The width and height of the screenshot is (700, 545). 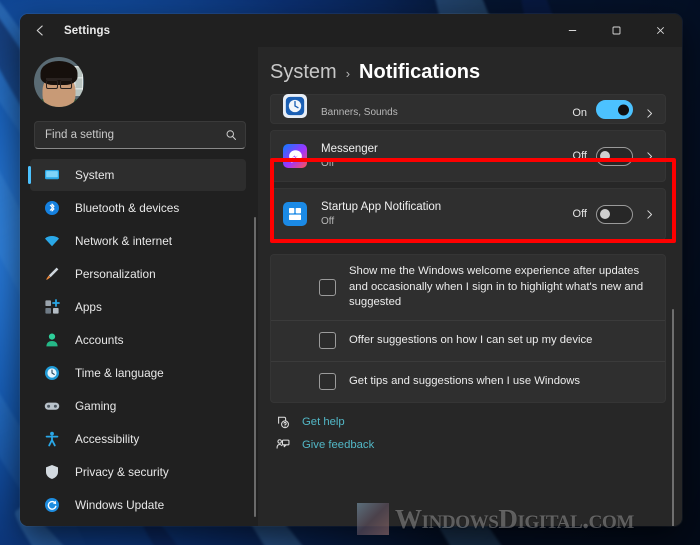 I want to click on sidebar-item-label: Personalization, so click(x=115, y=274).